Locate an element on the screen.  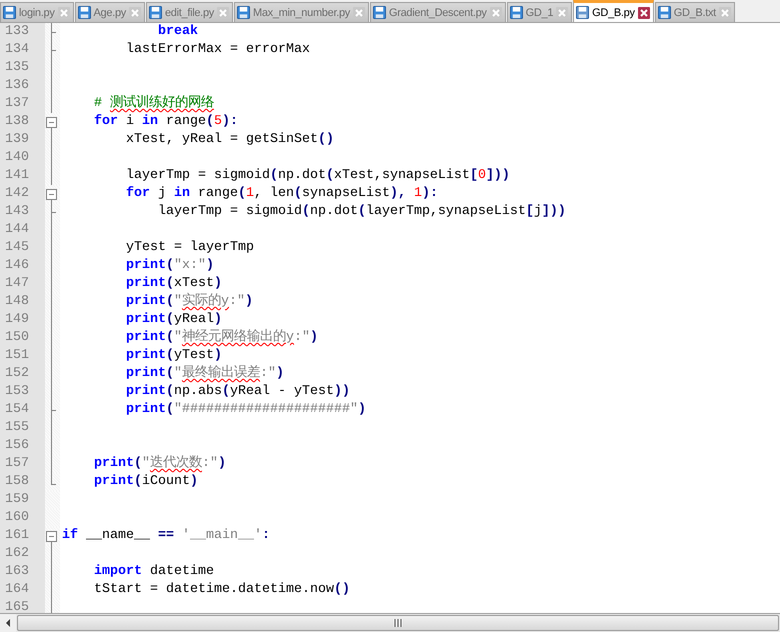
code-line: print(yReal) is located at coordinates (173, 319).